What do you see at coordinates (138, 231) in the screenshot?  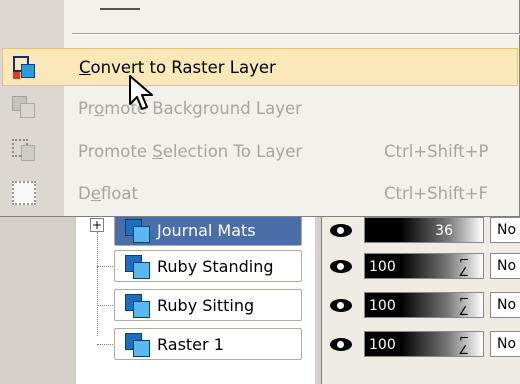 I see `layer-group-icon` at bounding box center [138, 231].